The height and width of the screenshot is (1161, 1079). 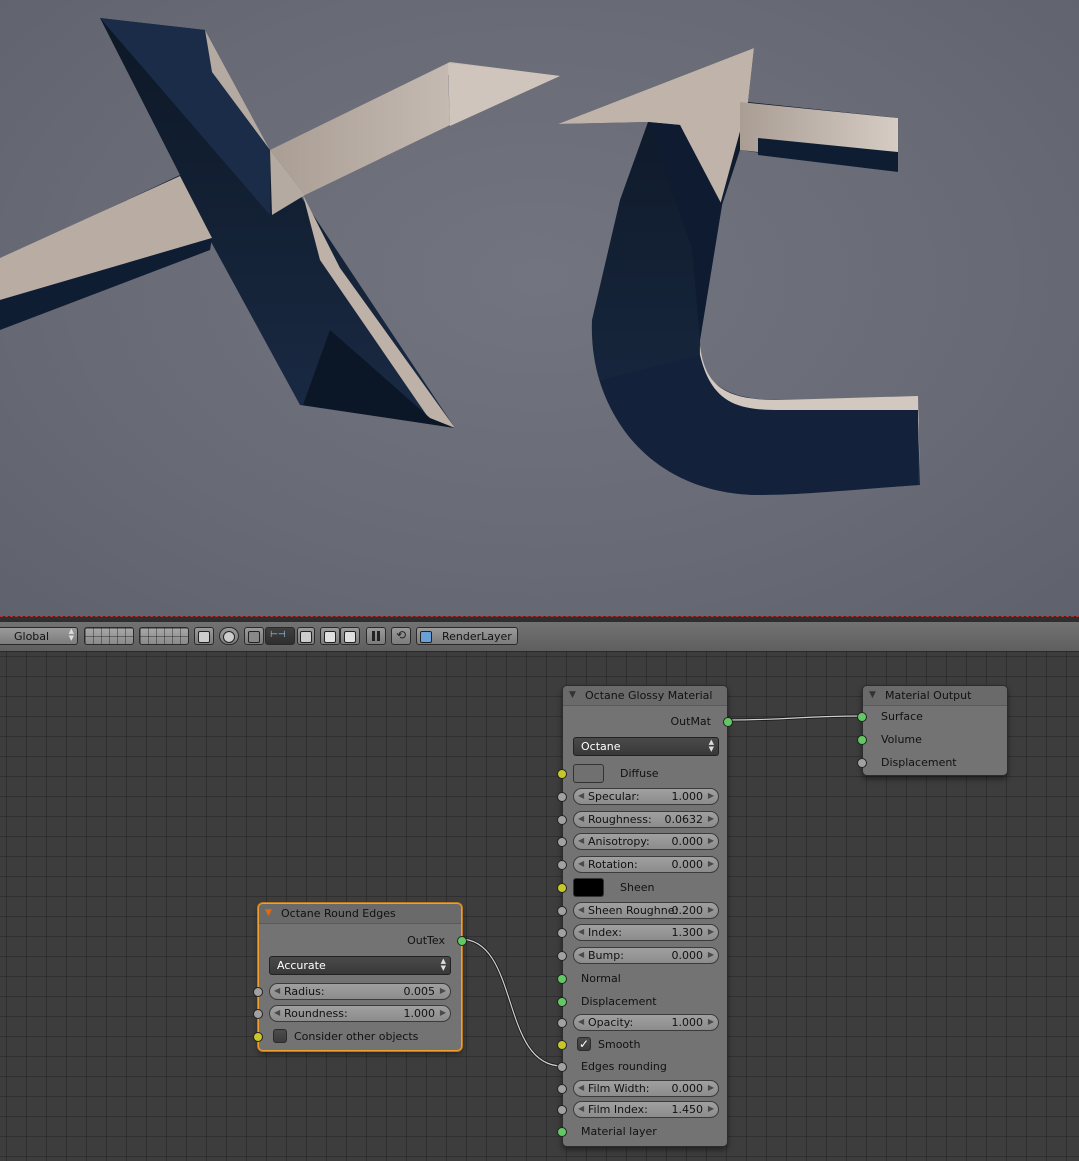 I want to click on socket-outmat, so click(x=728, y=722).